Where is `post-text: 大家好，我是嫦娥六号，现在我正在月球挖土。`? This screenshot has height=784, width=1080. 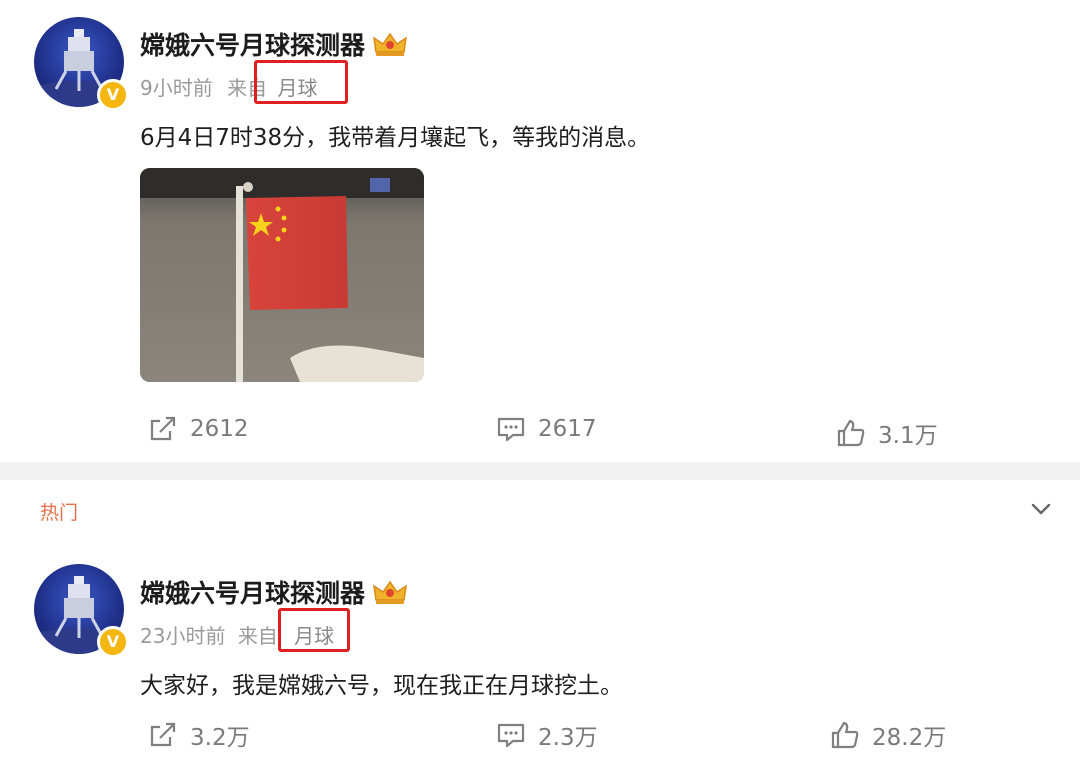 post-text: 大家好，我是嫦娥六号，现在我正在月球挖土。 is located at coordinates (381, 686).